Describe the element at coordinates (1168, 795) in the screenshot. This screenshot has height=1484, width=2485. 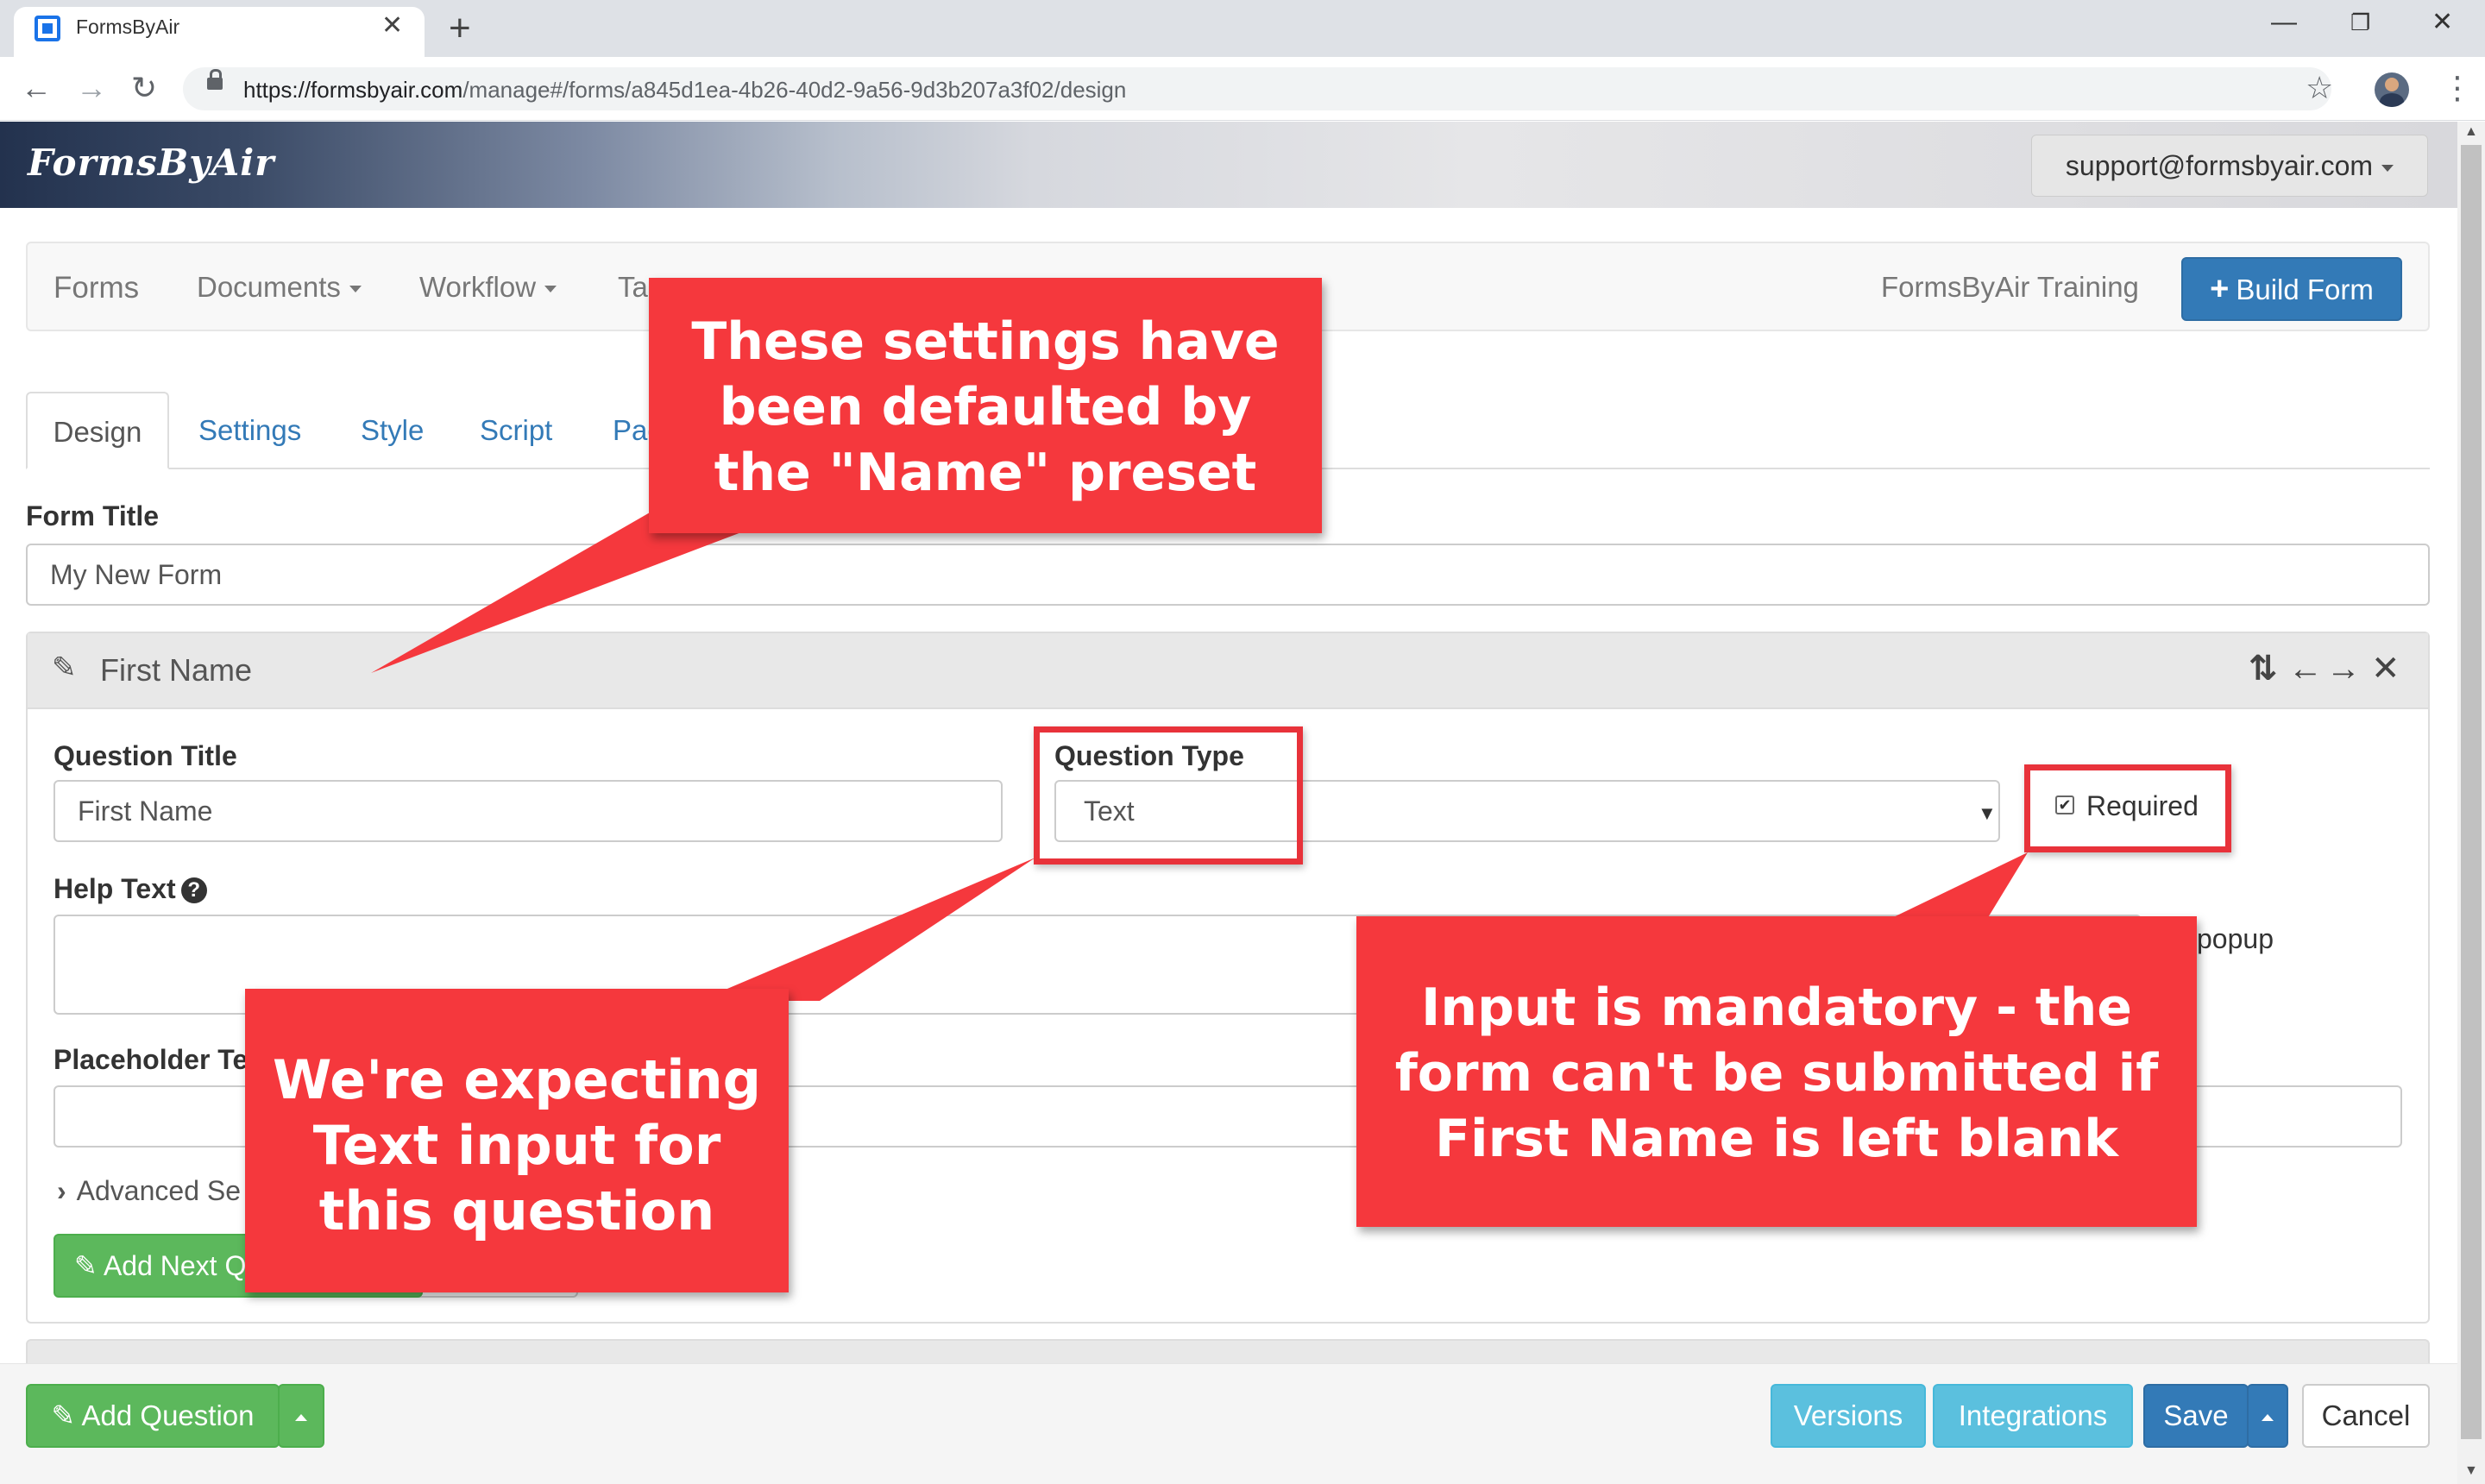
I see `question-type-highlight` at that location.